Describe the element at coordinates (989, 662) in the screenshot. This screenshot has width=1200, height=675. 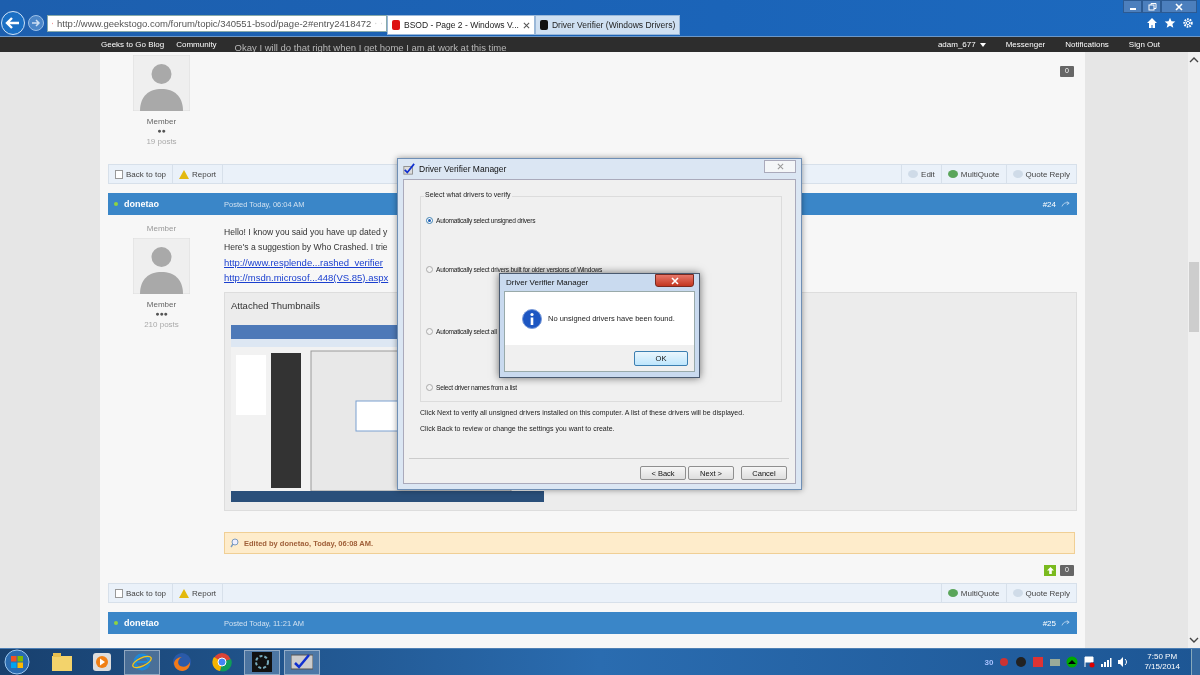
I see `tray-indicator: 30` at that location.